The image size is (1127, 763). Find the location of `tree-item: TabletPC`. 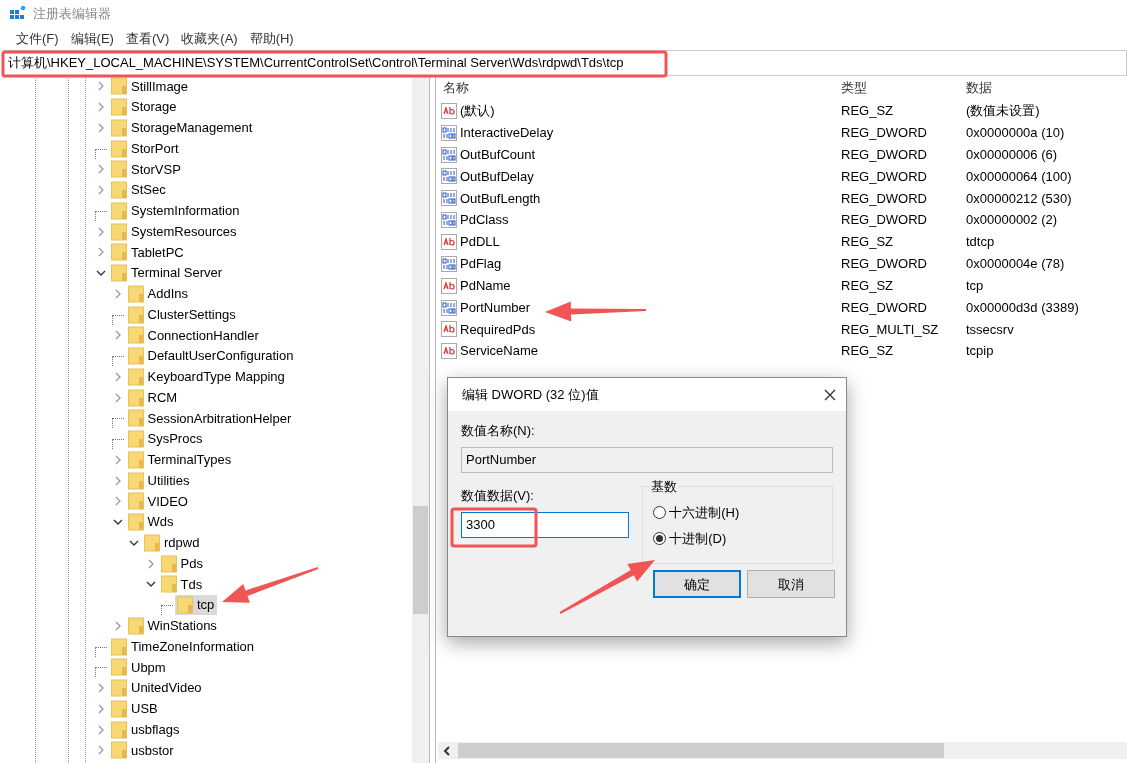

tree-item: TabletPC is located at coordinates (148, 252).